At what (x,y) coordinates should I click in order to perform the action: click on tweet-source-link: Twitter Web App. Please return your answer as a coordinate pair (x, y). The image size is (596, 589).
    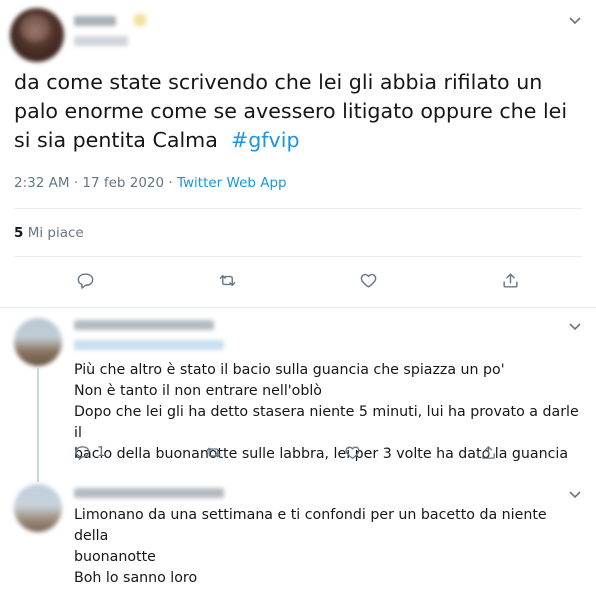
    Looking at the image, I should click on (232, 183).